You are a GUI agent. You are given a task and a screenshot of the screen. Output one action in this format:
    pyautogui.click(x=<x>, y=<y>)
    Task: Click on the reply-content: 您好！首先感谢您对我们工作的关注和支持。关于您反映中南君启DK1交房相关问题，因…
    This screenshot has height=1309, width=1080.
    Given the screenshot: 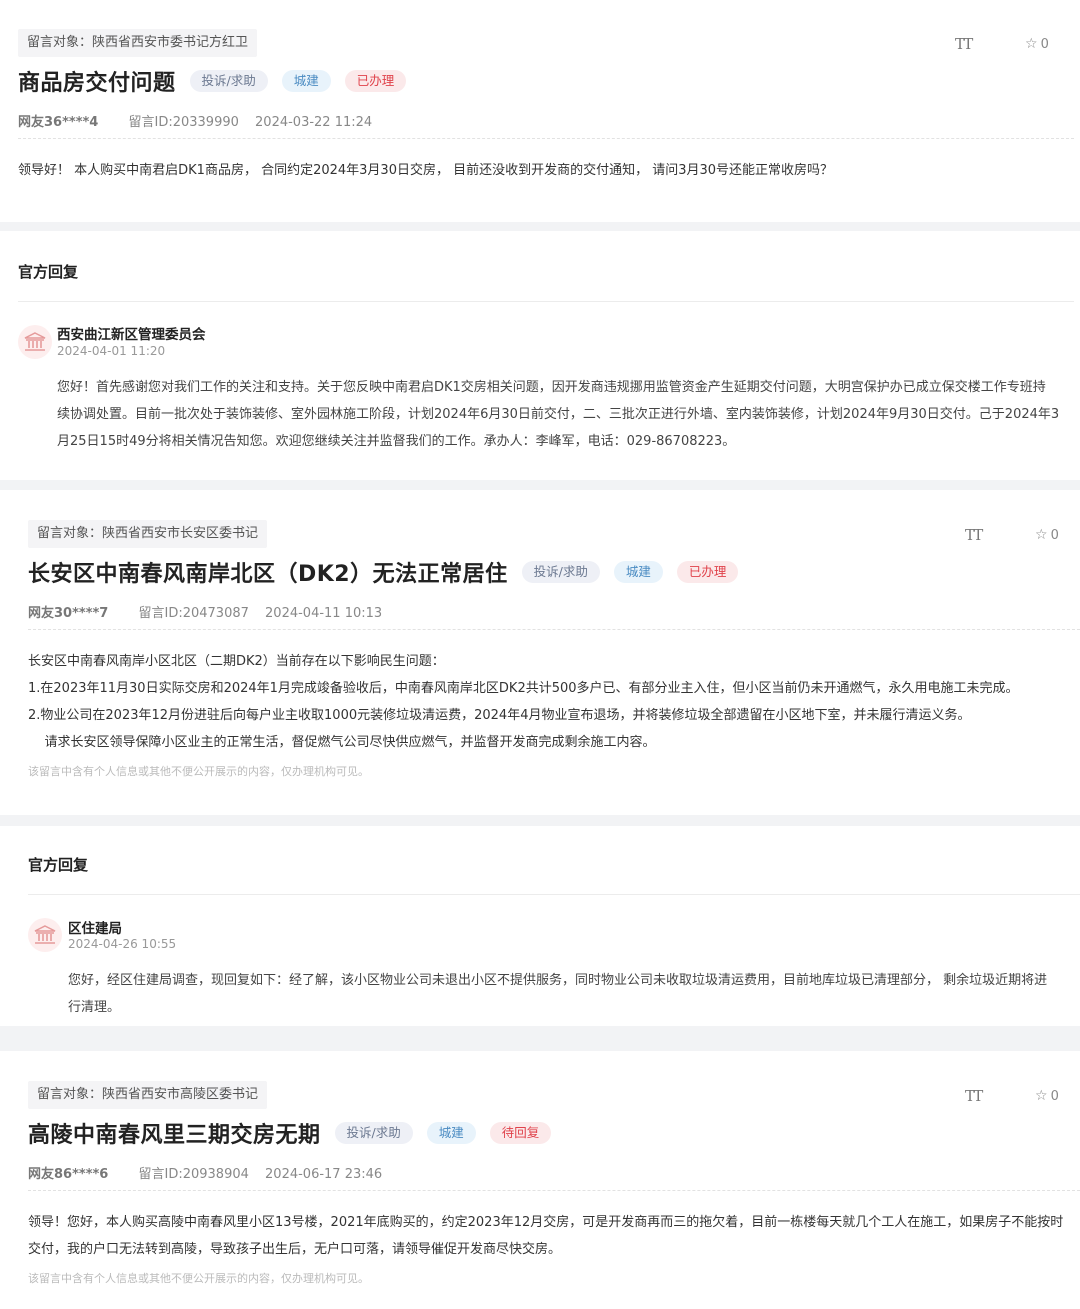 What is the action you would take?
    pyautogui.click(x=558, y=414)
    